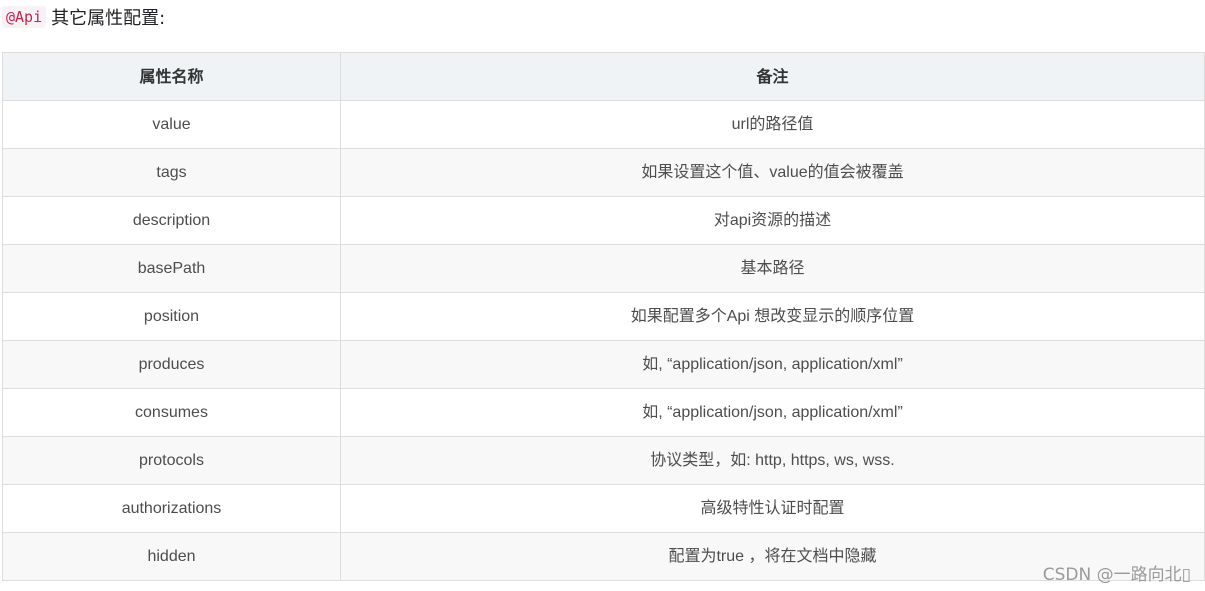  What do you see at coordinates (108, 18) in the screenshot?
I see `intro-text: 其它属性配置:` at bounding box center [108, 18].